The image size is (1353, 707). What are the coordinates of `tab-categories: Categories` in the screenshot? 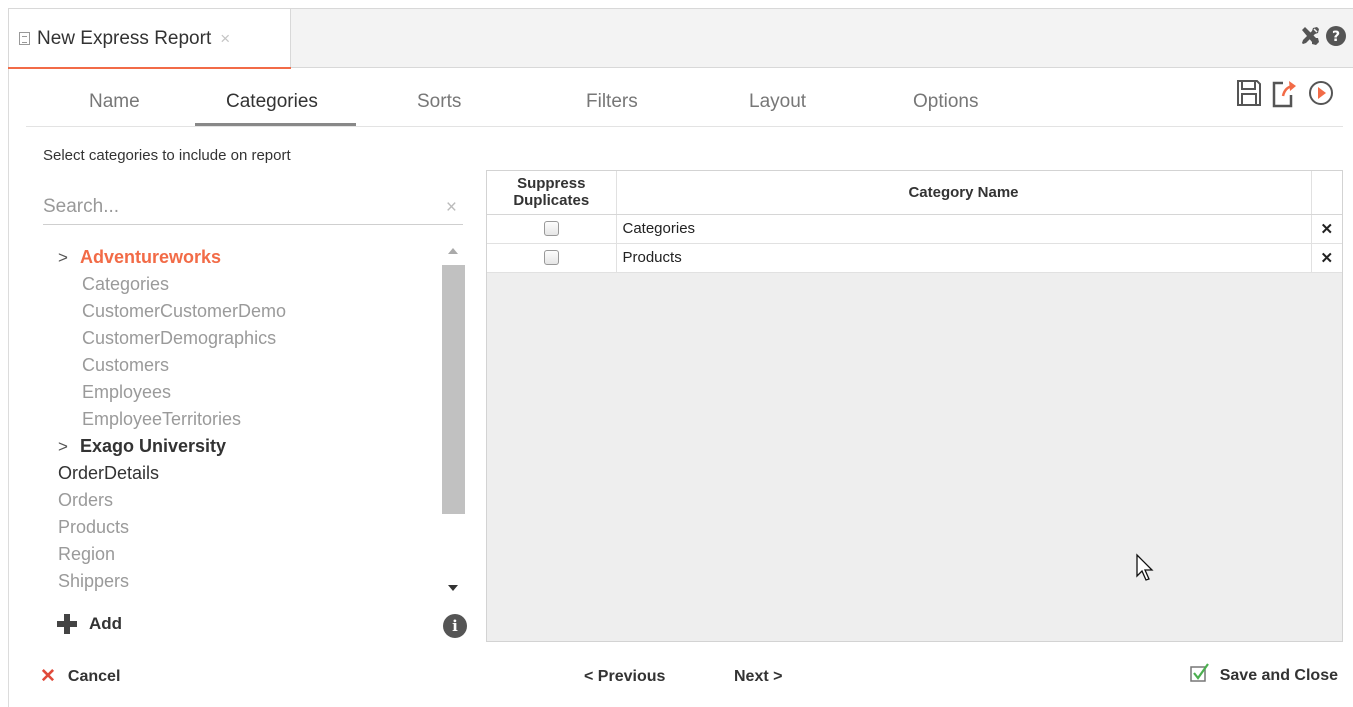 It's located at (272, 102).